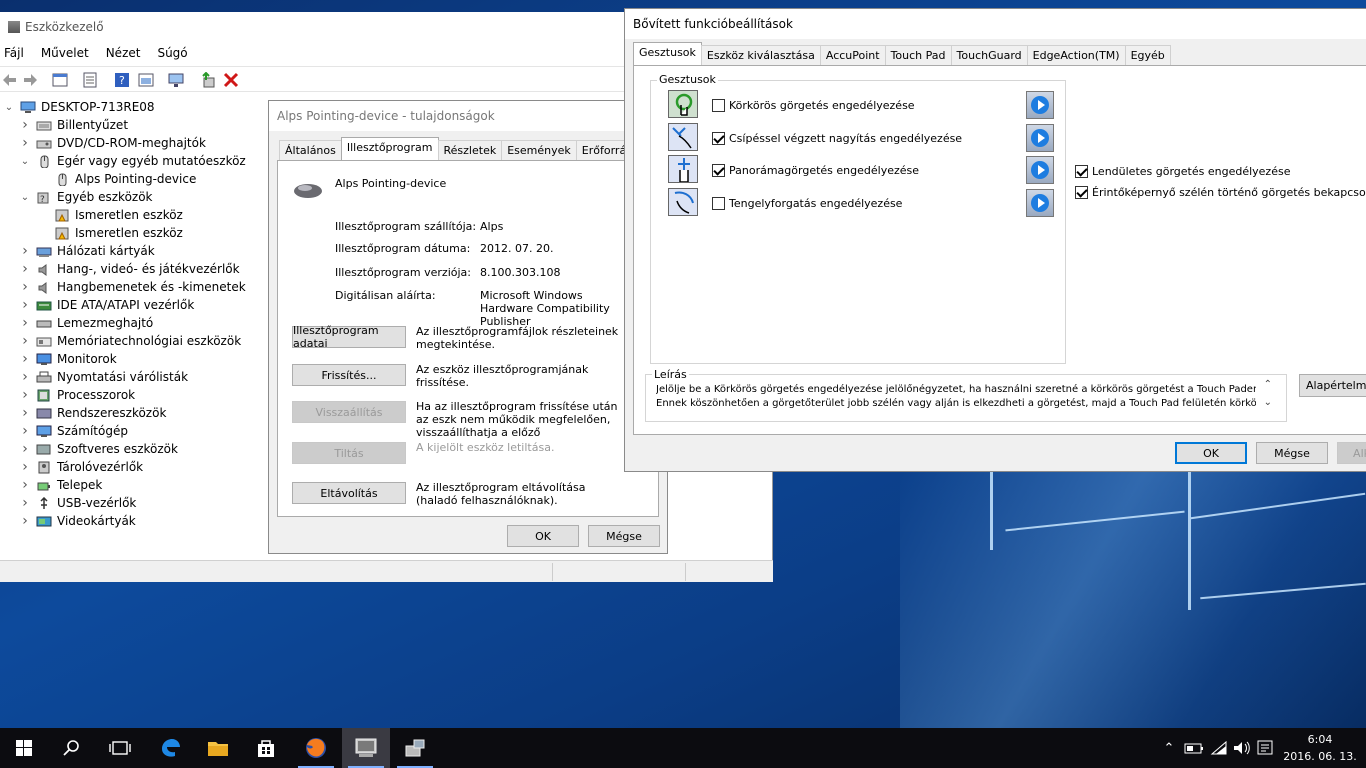 This screenshot has width=1366, height=768. I want to click on menu-action: Művelet, so click(65, 53).